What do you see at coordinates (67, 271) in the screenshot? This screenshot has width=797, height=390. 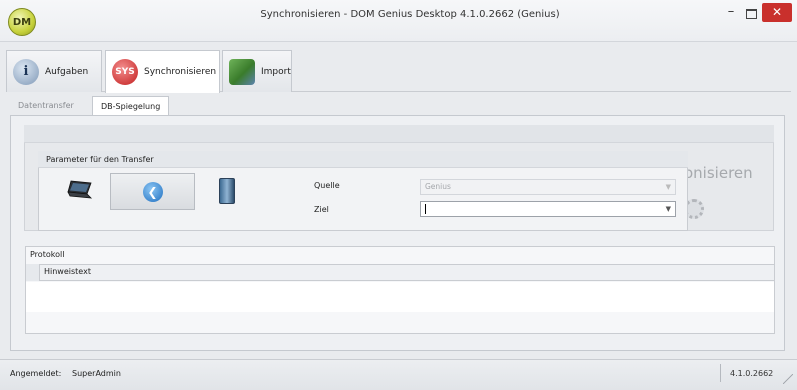 I see `column-header-hinweistext: Hinweistext` at bounding box center [67, 271].